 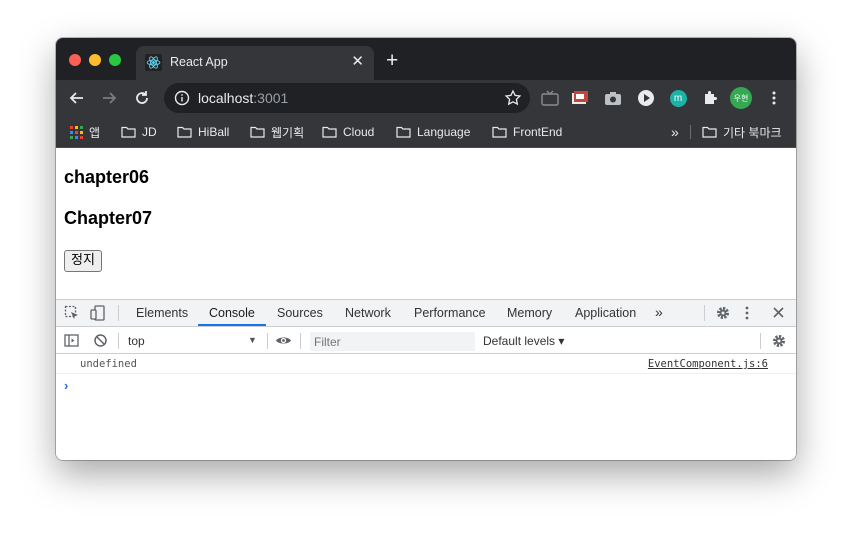 I want to click on bookmark-label: FrontEnd, so click(x=538, y=132).